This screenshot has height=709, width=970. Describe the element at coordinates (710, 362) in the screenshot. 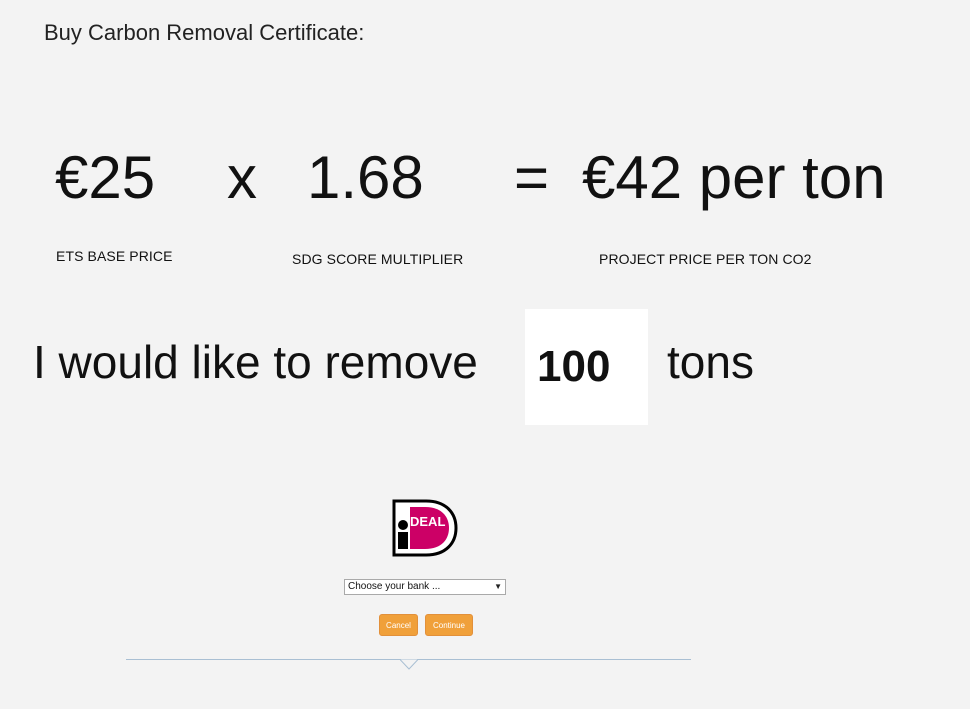

I see `quantity-suffix-text: tons` at that location.